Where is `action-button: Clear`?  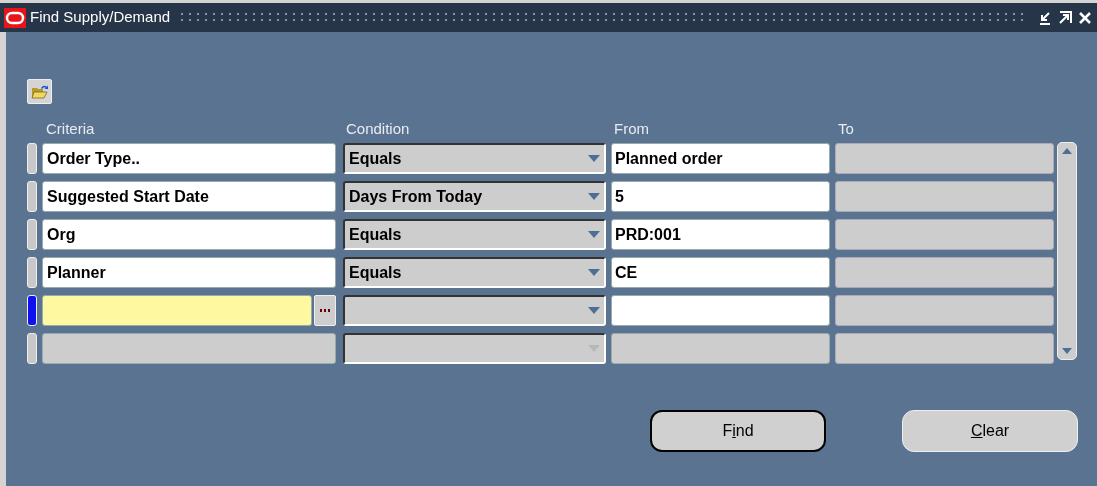 action-button: Clear is located at coordinates (990, 431).